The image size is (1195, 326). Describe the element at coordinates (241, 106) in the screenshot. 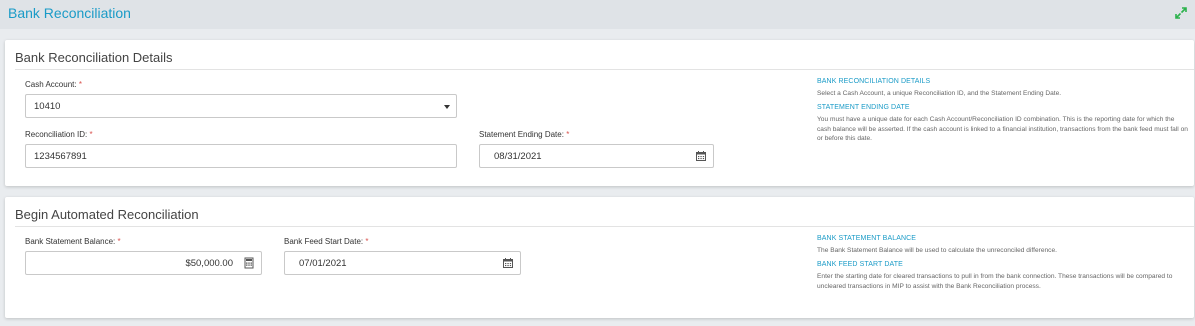

I see `cash-account-select: 10410` at that location.